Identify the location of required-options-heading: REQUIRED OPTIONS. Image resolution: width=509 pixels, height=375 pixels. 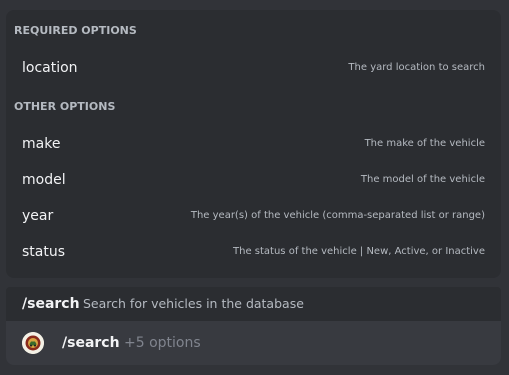
(75, 30).